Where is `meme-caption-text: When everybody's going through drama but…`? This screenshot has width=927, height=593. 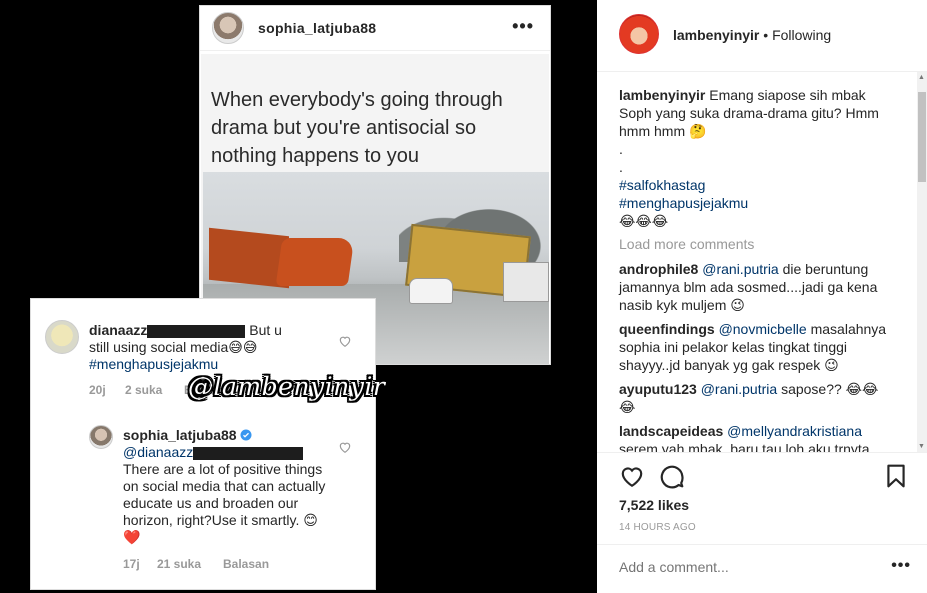 meme-caption-text: When everybody's going through drama but… is located at coordinates (357, 128).